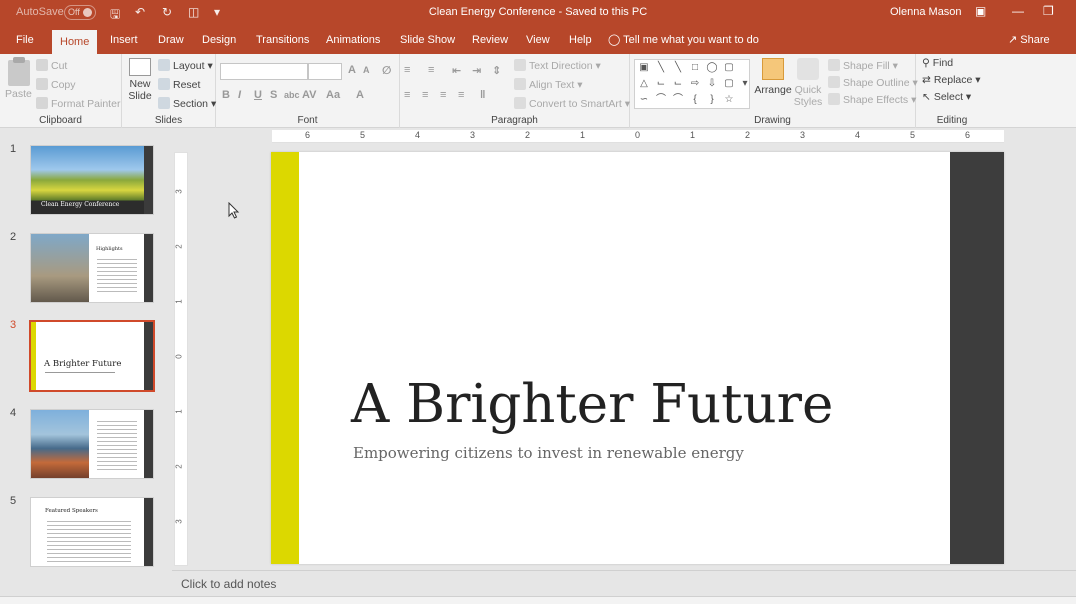 Image resolution: width=1076 pixels, height=604 pixels. What do you see at coordinates (644, 84) in the screenshot?
I see `triangle-shape-icon: △` at bounding box center [644, 84].